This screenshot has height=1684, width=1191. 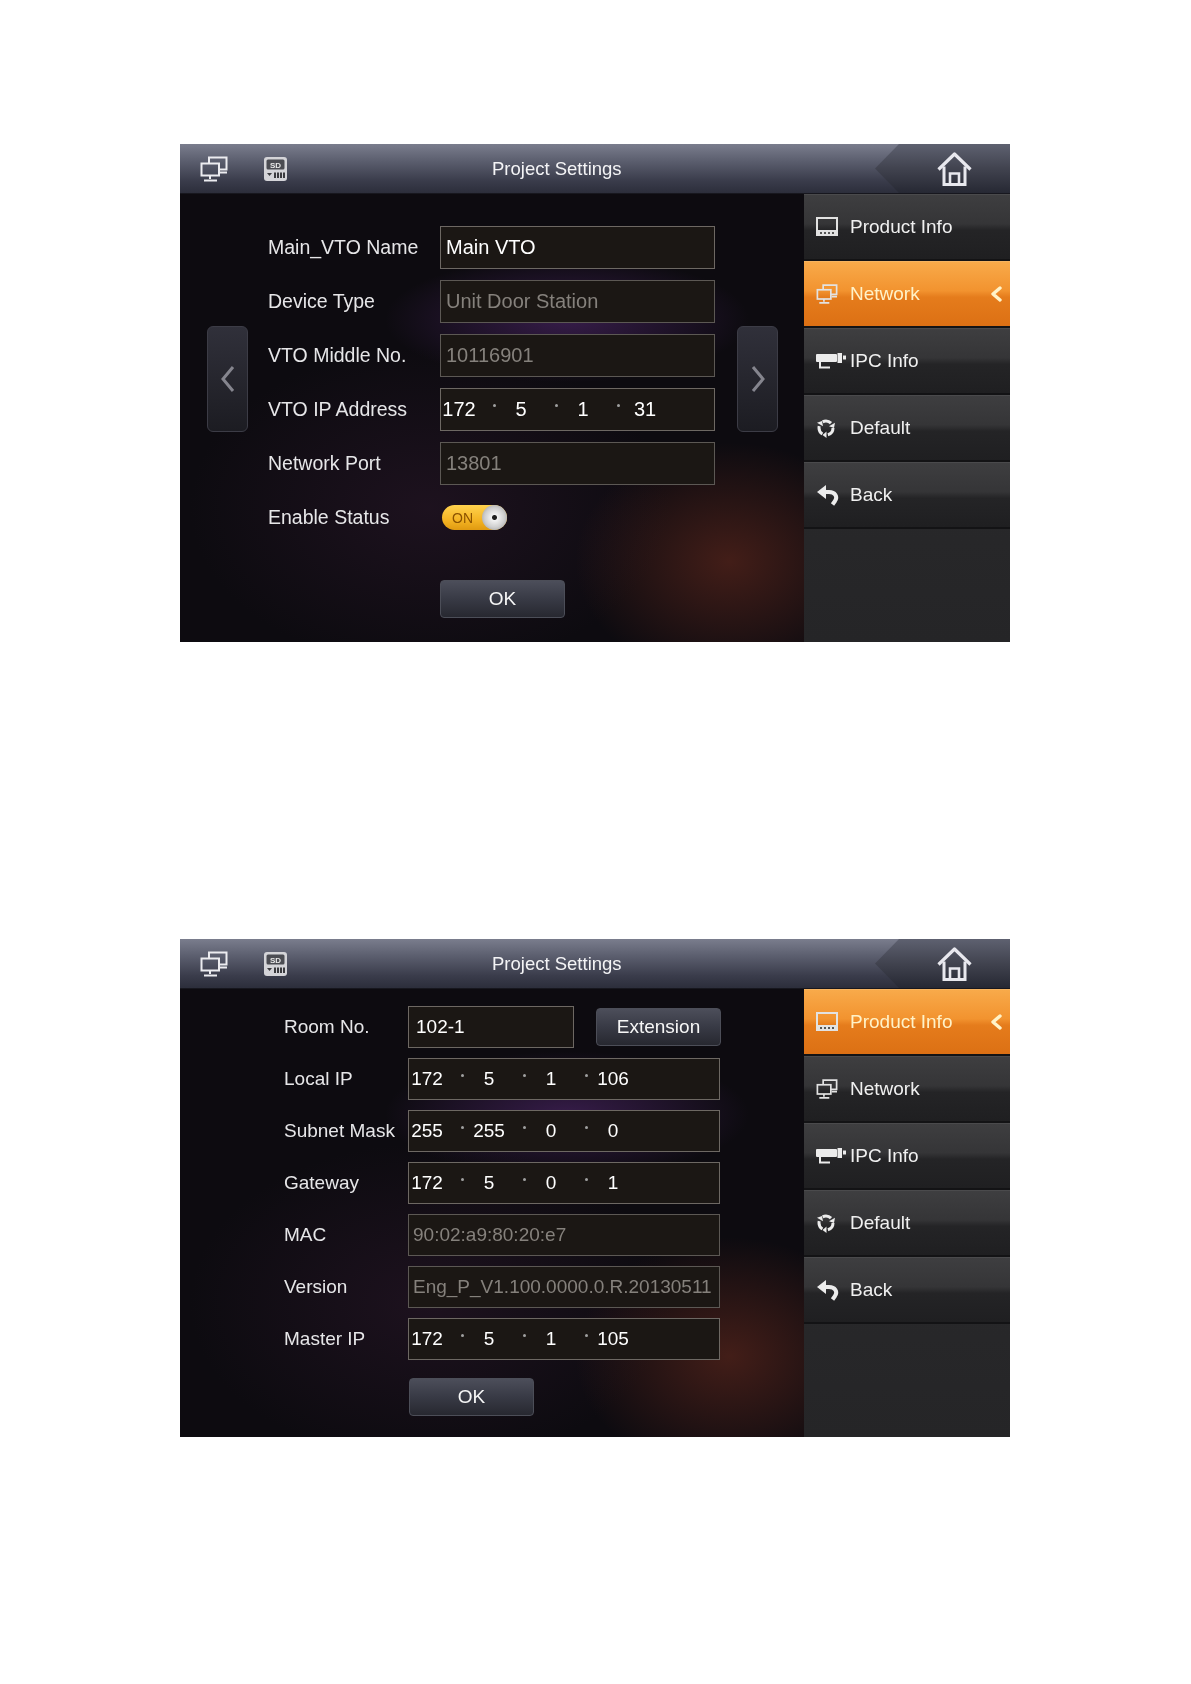 I want to click on knob-icon, so click(x=494, y=517).